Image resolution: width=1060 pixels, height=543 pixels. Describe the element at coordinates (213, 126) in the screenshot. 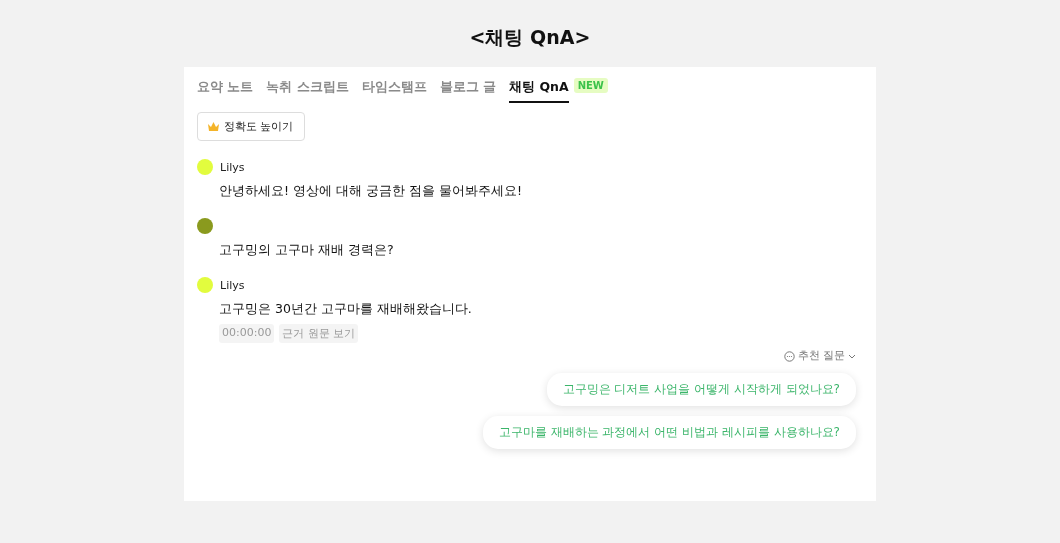

I see `crown-icon` at that location.